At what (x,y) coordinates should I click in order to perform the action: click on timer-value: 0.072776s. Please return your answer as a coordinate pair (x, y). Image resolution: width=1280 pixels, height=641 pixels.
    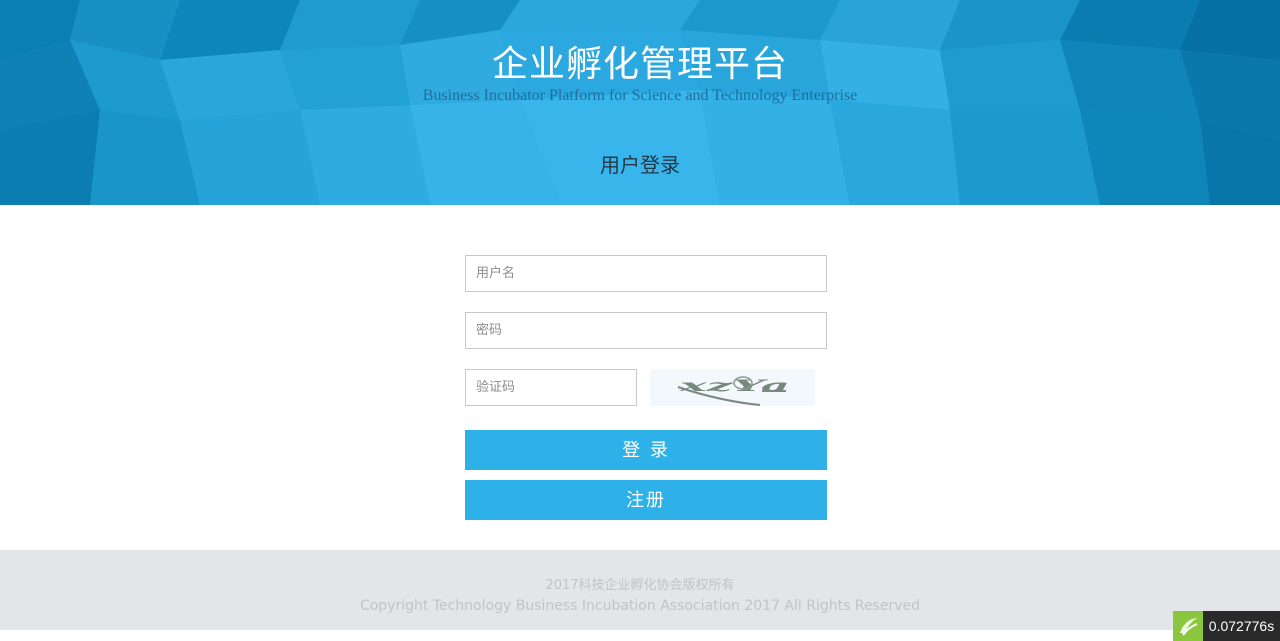
    Looking at the image, I should click on (1241, 626).